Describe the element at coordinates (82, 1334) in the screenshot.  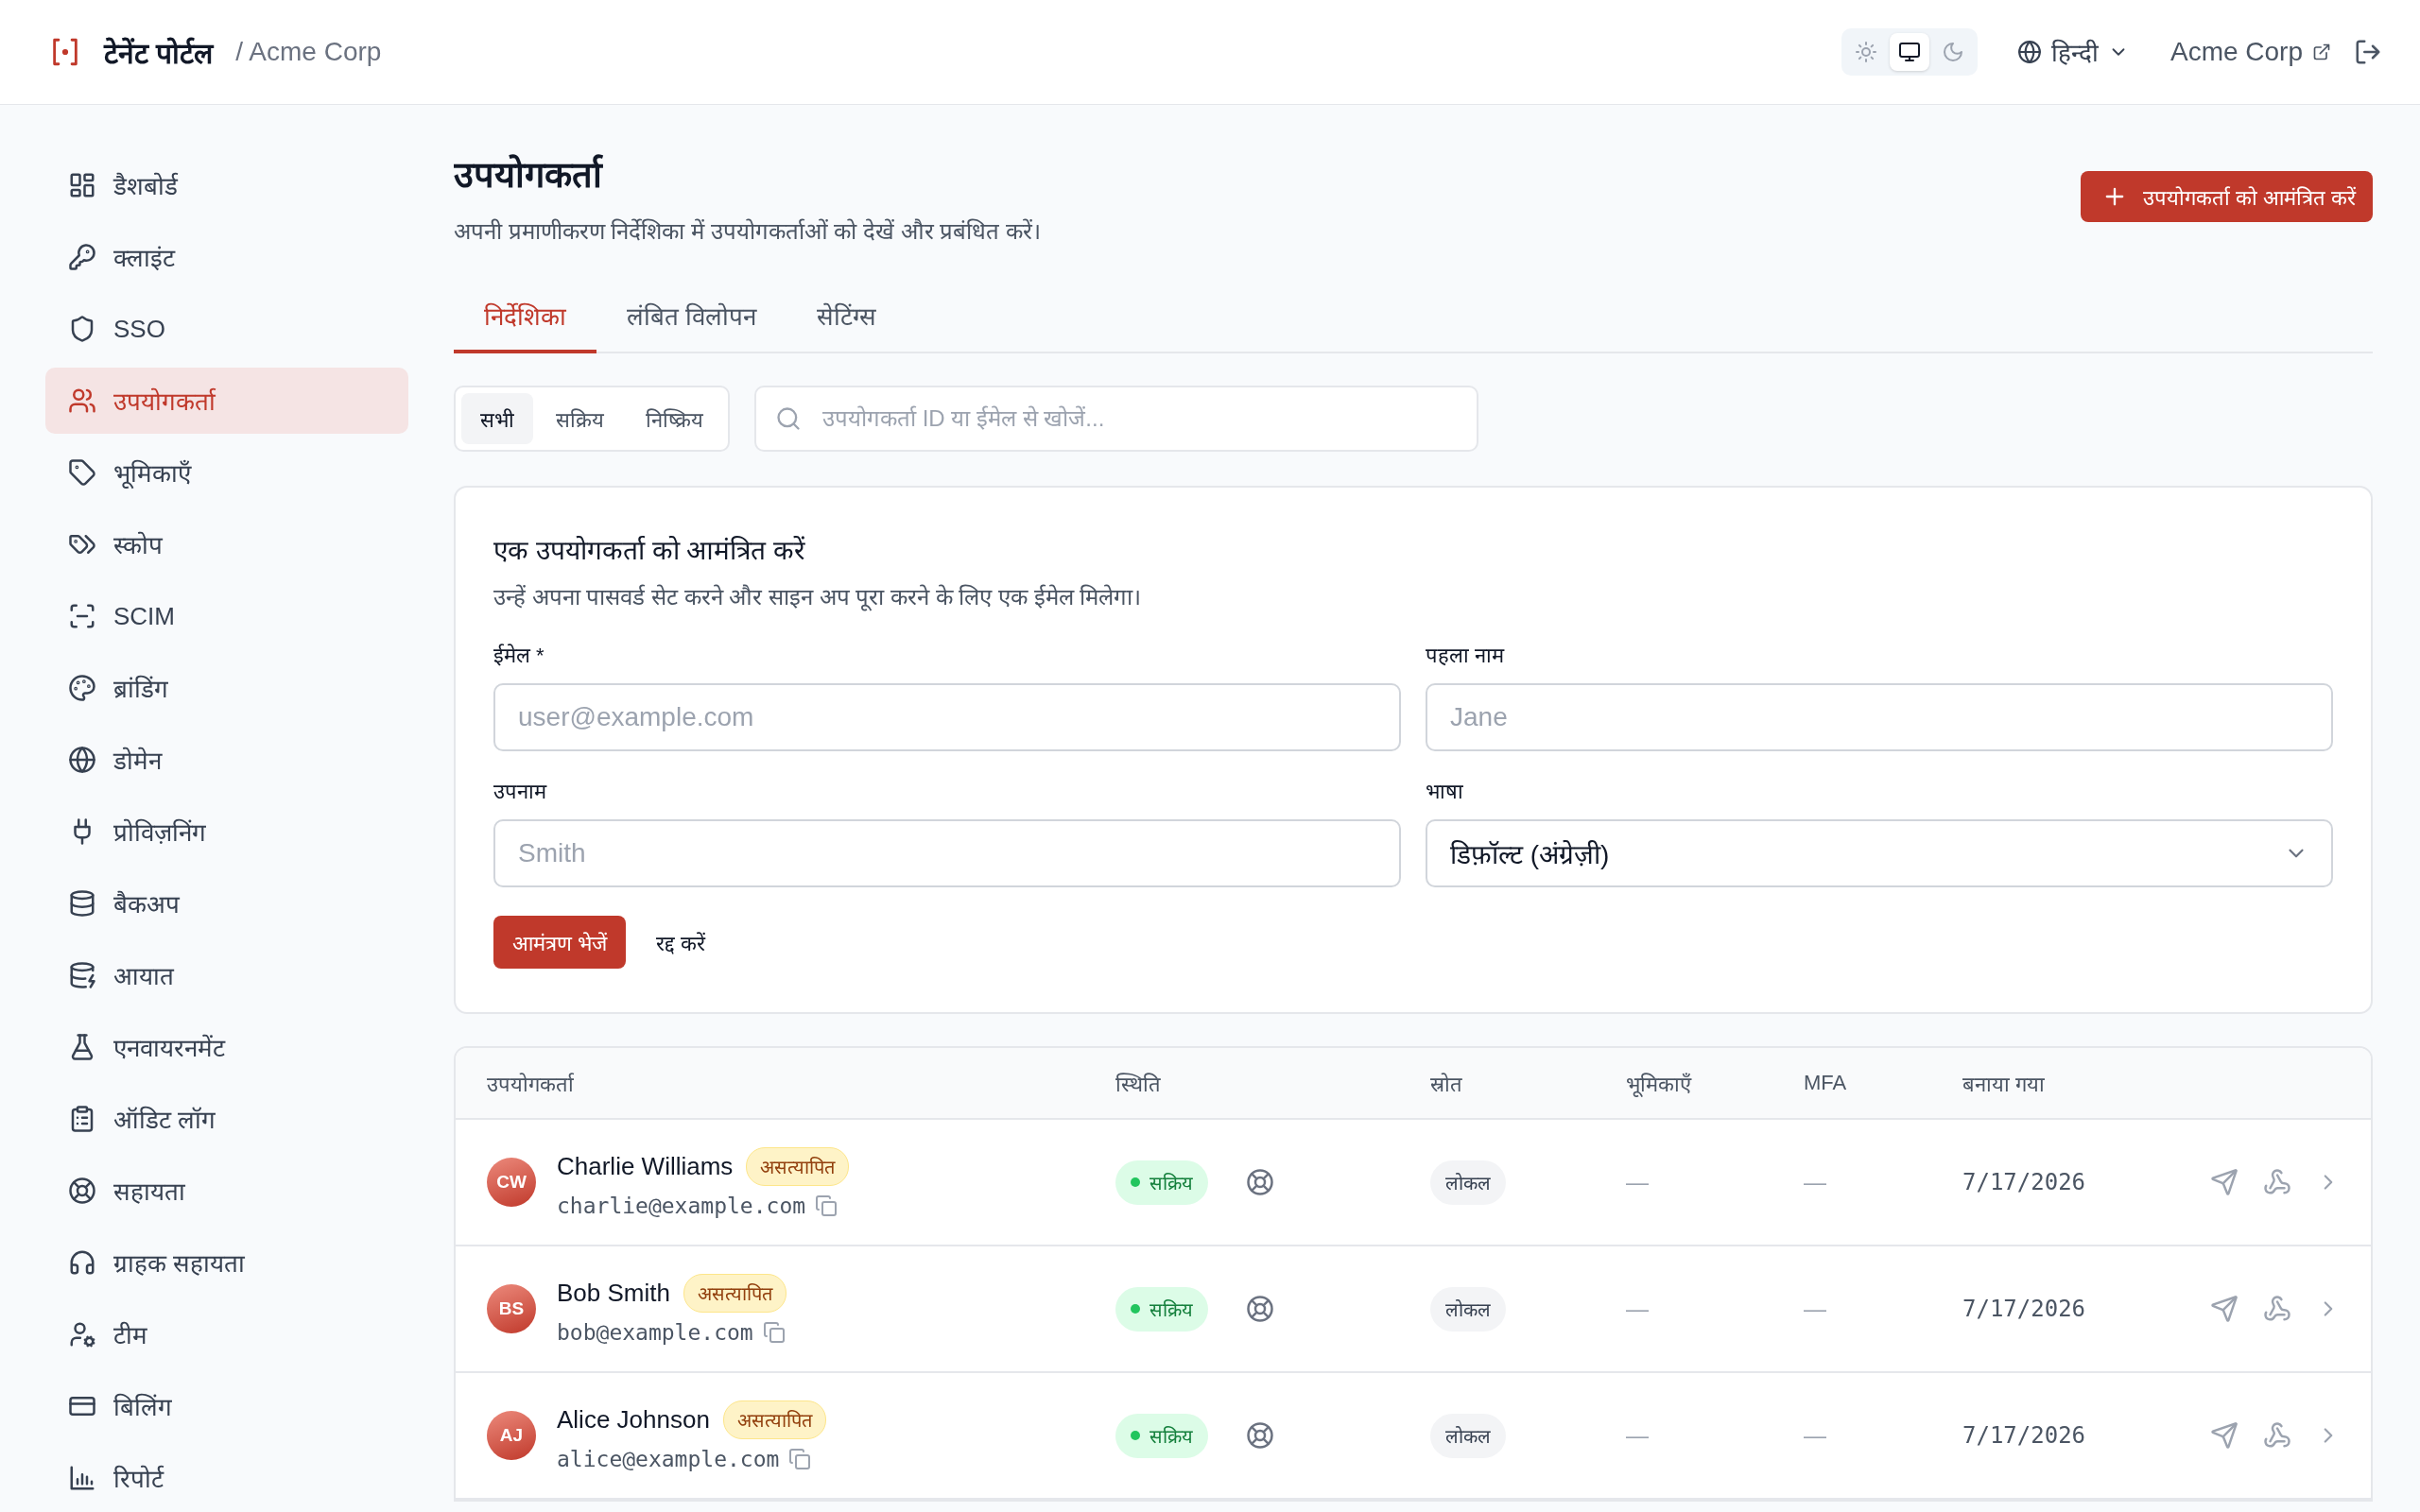
I see `person-gear-icon` at that location.